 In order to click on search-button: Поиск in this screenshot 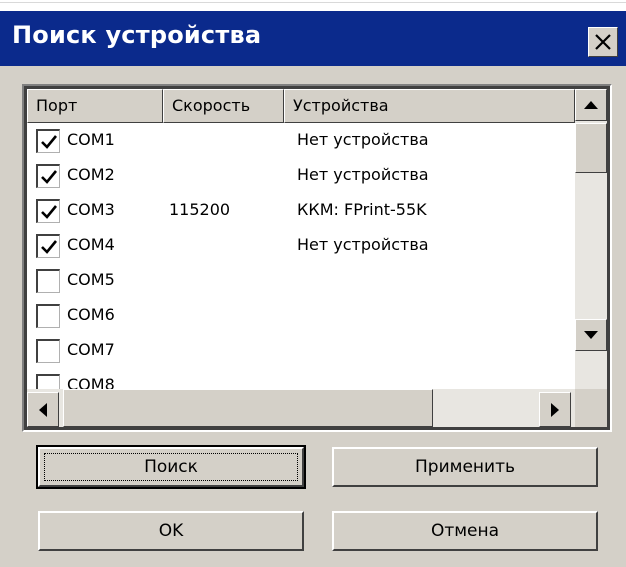, I will do `click(171, 467)`.